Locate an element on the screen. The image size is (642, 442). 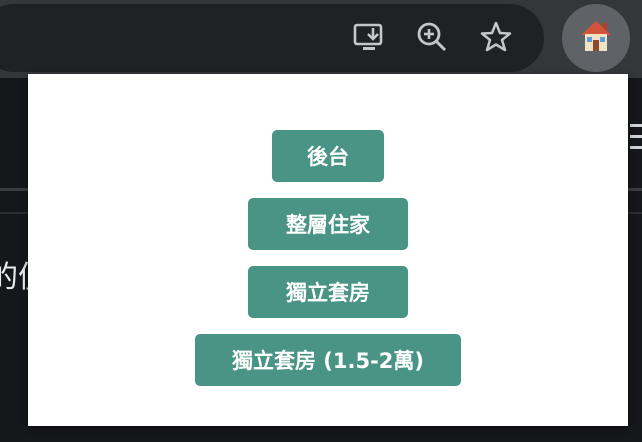
address-bar is located at coordinates (272, 38).